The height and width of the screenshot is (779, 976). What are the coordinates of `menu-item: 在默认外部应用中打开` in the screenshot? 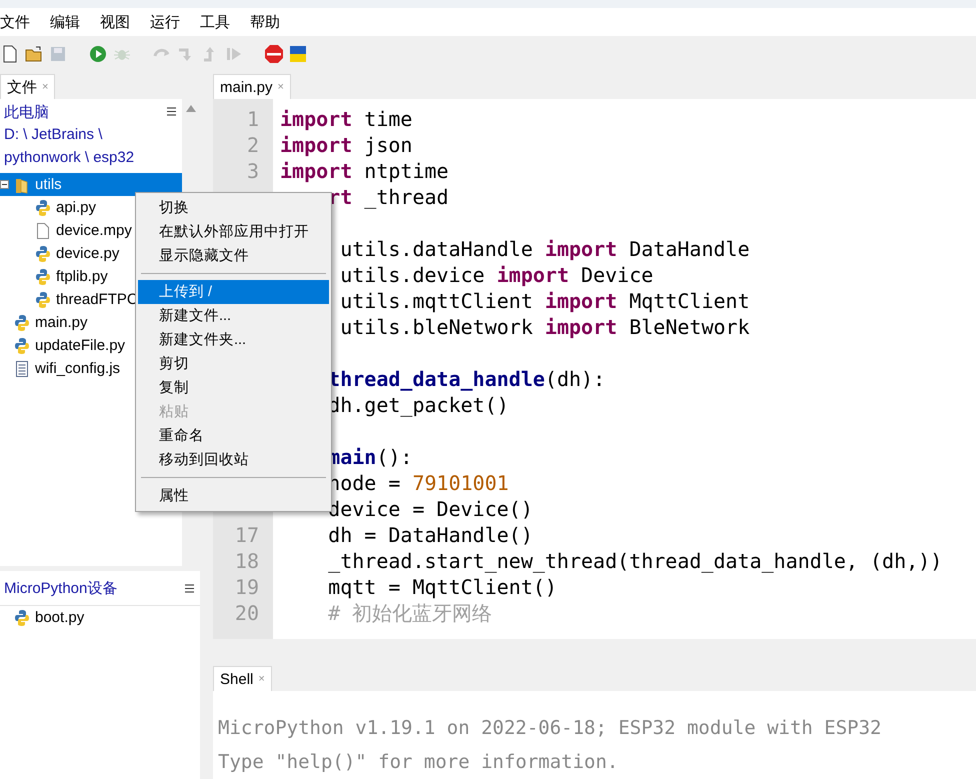 It's located at (233, 232).